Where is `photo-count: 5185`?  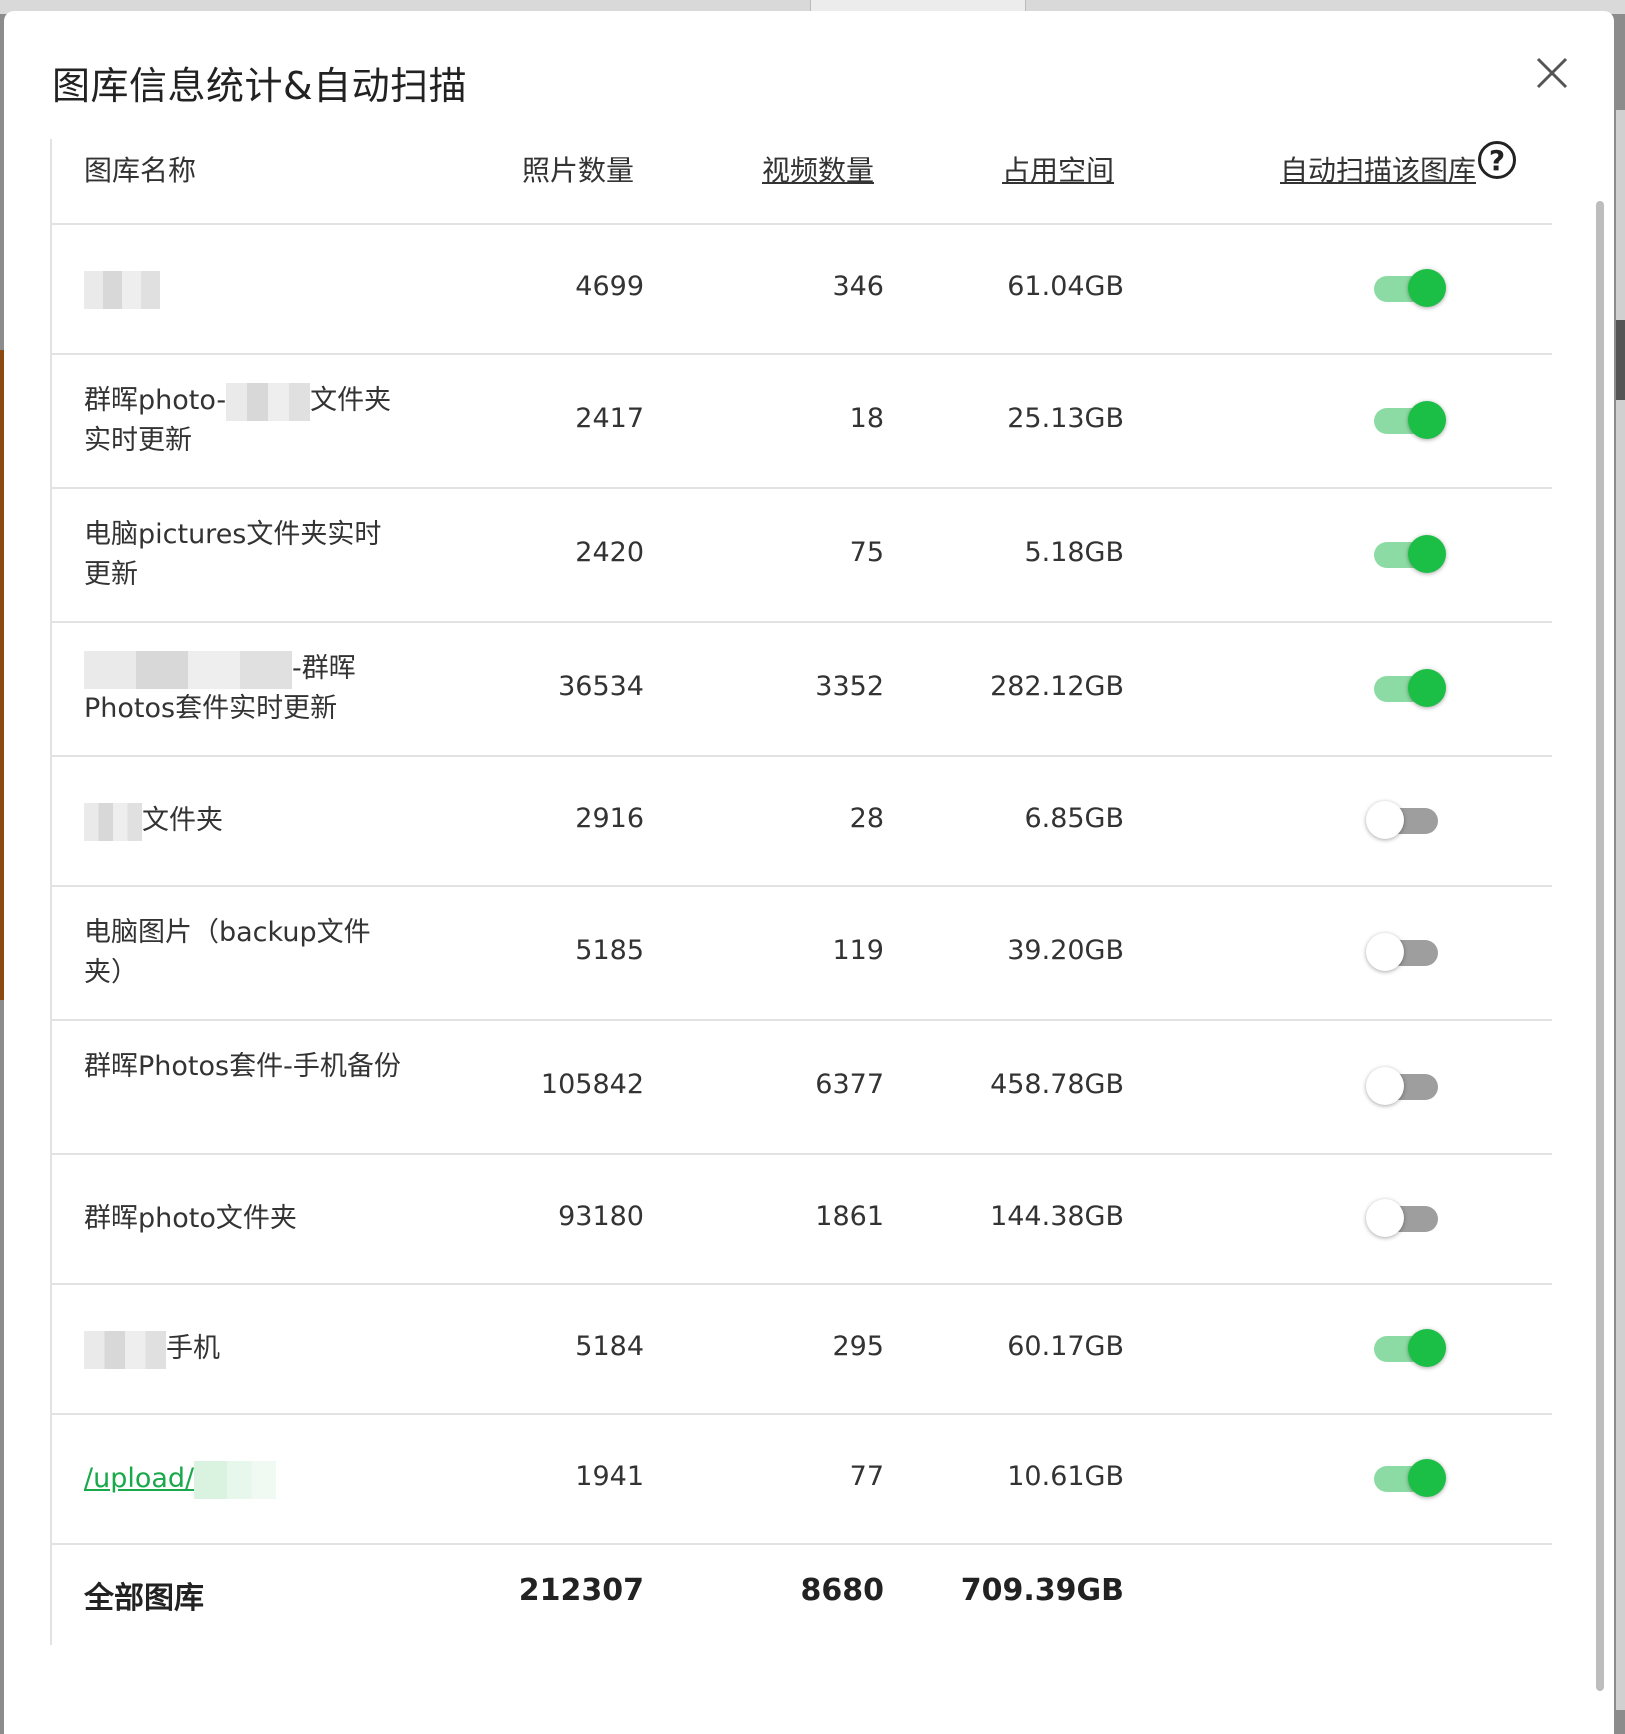 photo-count: 5185 is located at coordinates (609, 950).